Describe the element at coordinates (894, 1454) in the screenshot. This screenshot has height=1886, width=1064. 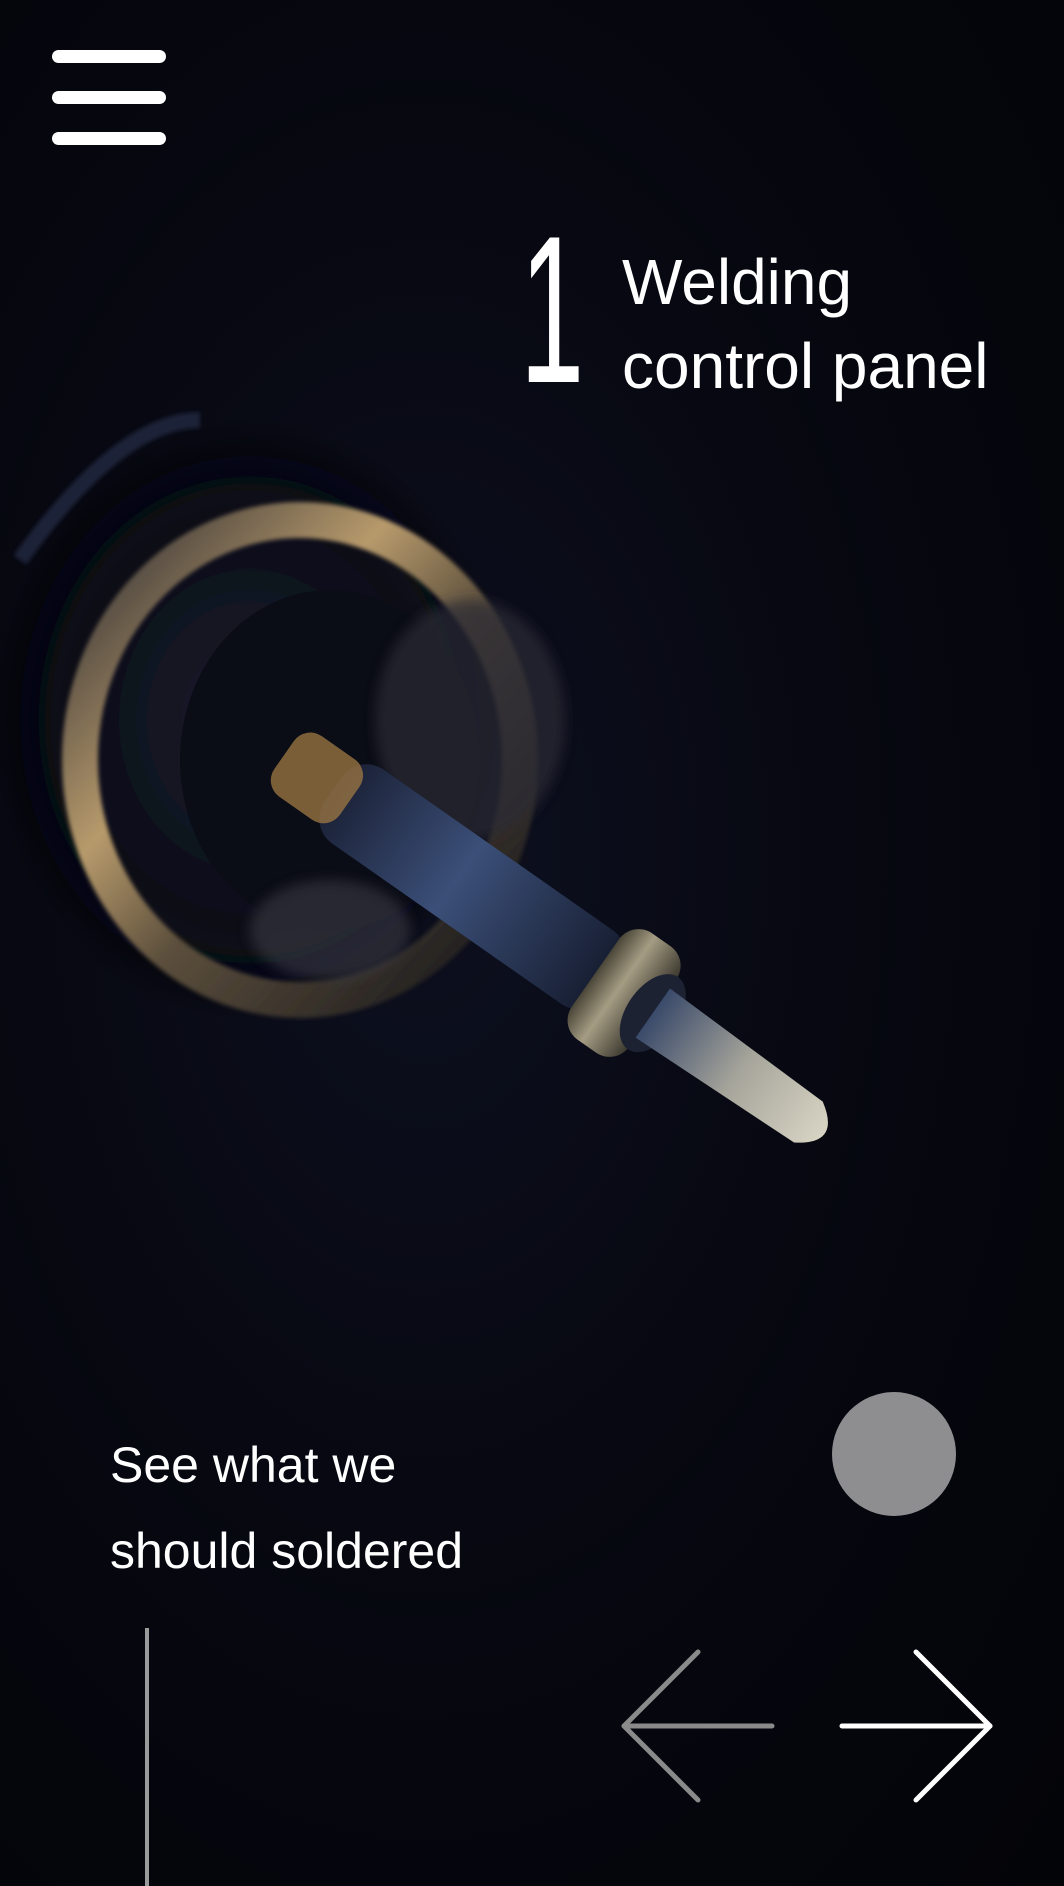
I see `hotspot-dot-button` at that location.